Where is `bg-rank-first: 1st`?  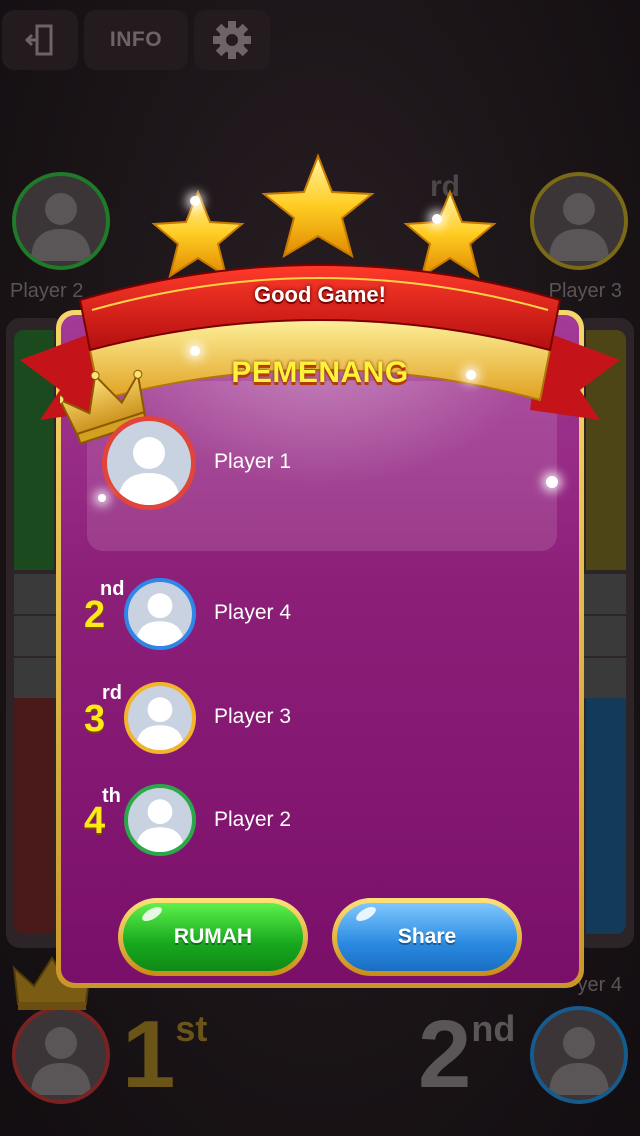 bg-rank-first: 1st is located at coordinates (164, 1055).